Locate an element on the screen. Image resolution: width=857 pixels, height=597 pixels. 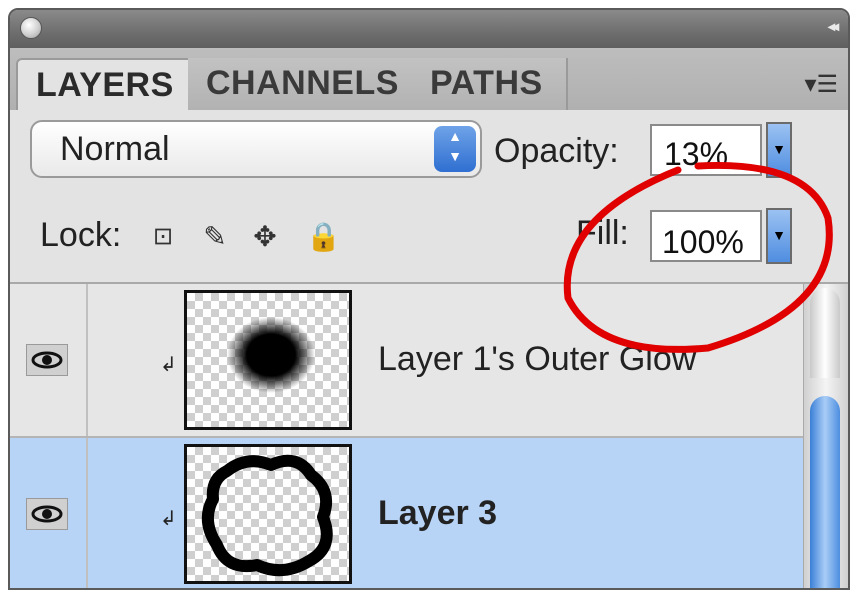
tab-channels: CHANNELS is located at coordinates (303, 84).